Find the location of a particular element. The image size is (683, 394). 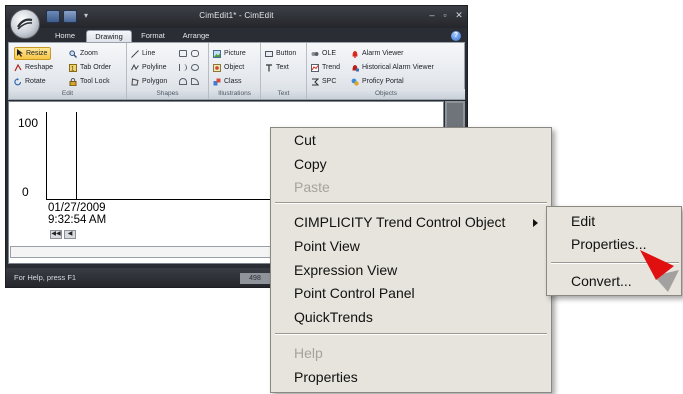

menu-item-properties: Properties is located at coordinates (326, 377).